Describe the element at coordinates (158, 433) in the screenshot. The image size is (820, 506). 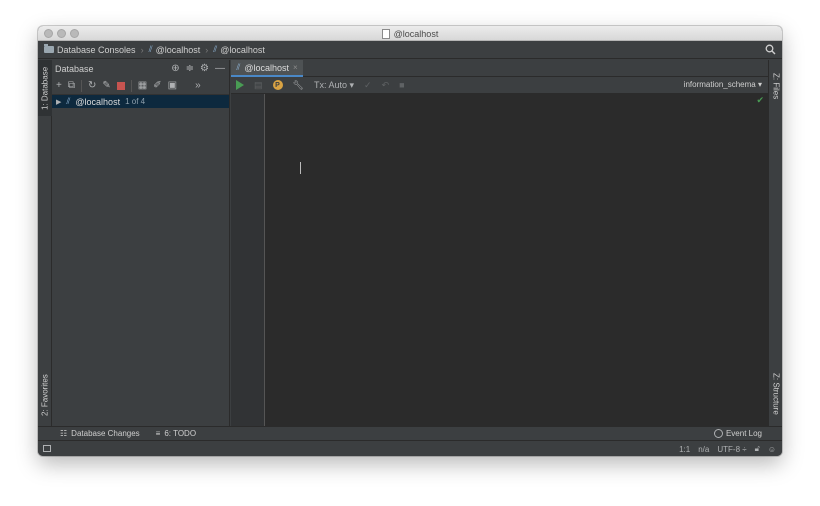
I see `list-icon: ≡` at that location.